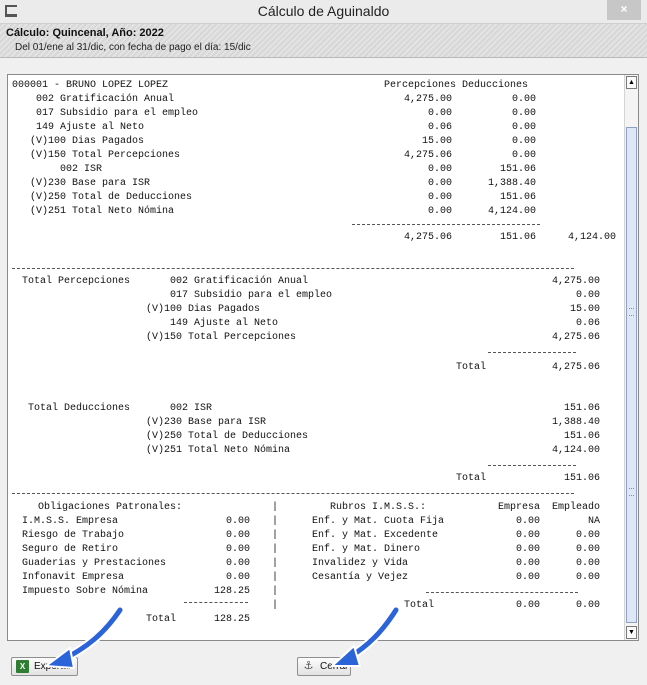 This screenshot has height=685, width=647. I want to click on imss-heading: Rubros I.M.S.S.:, so click(378, 507).